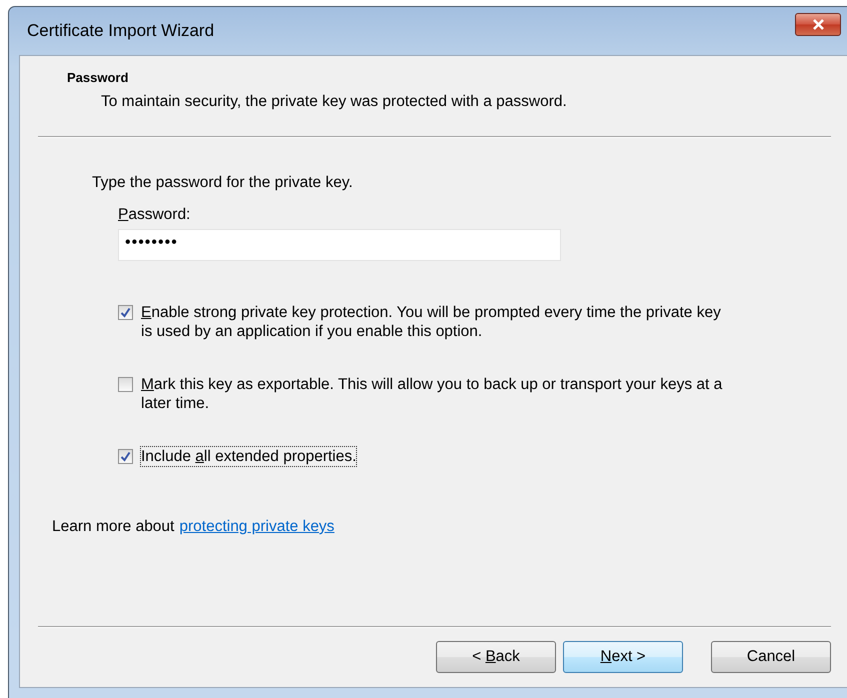 This screenshot has height=698, width=847. I want to click on prompt-text: Type the password for the private key., so click(223, 183).